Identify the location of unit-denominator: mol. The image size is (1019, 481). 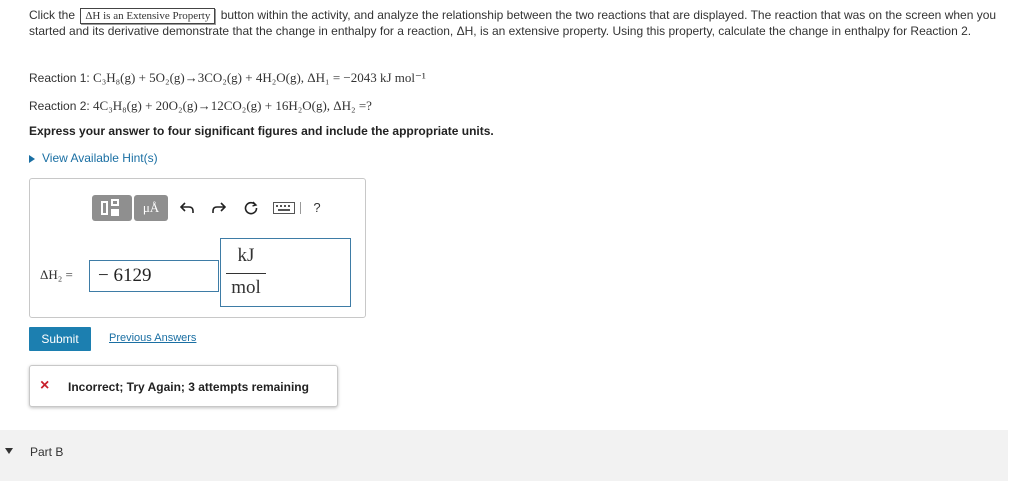
(246, 287).